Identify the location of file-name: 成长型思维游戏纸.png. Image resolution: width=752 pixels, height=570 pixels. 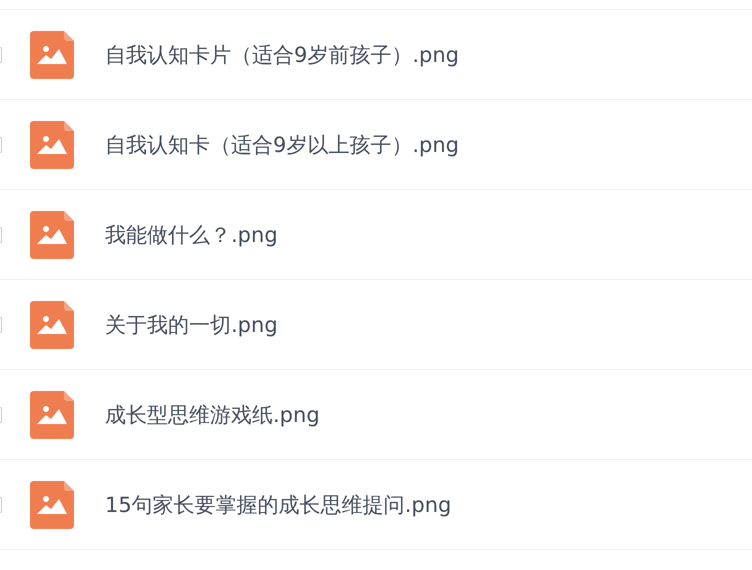
(212, 414).